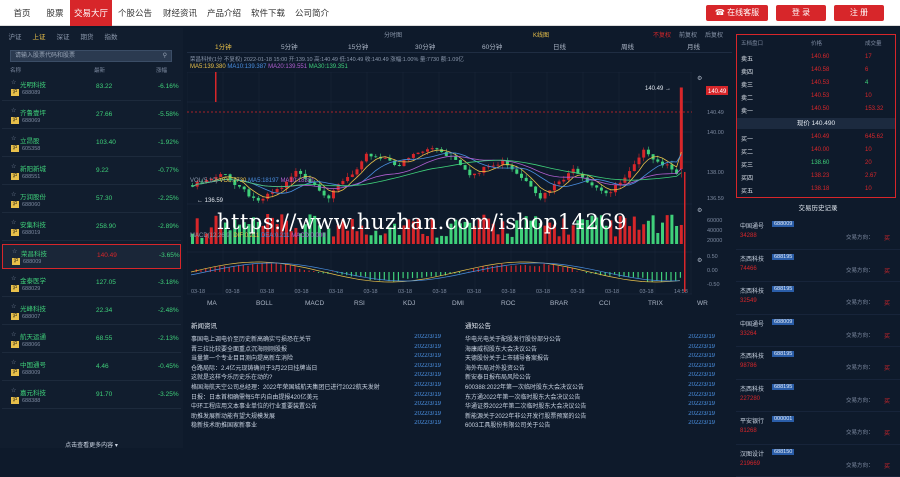 This screenshot has width=900, height=477. What do you see at coordinates (817, 71) in the screenshot?
I see `ask-row: 卖四140.586` at bounding box center [817, 71].